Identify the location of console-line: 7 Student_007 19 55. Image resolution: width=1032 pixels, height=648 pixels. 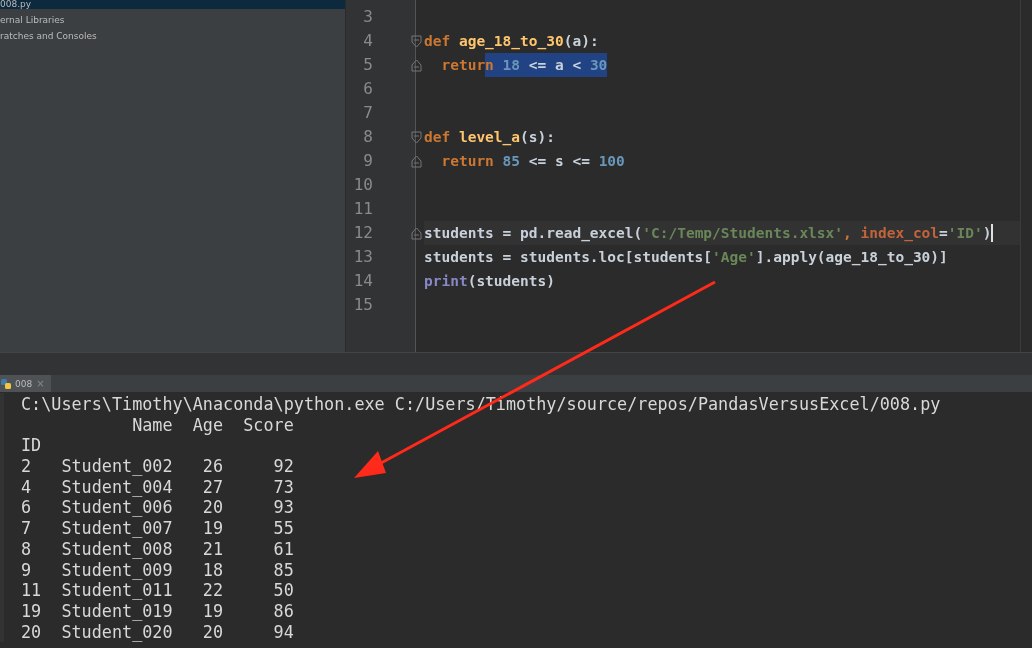
(158, 528).